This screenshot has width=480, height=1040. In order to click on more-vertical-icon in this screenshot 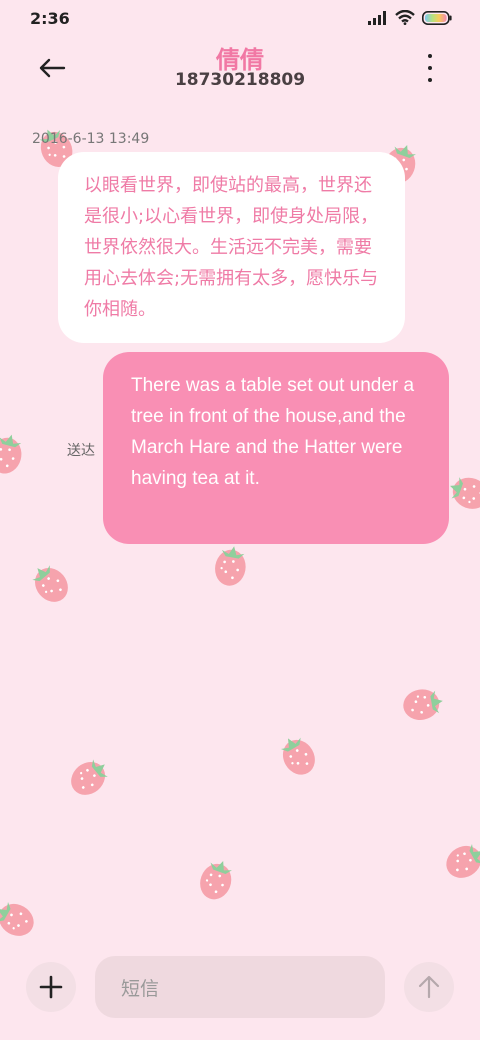, I will do `click(430, 56)`.